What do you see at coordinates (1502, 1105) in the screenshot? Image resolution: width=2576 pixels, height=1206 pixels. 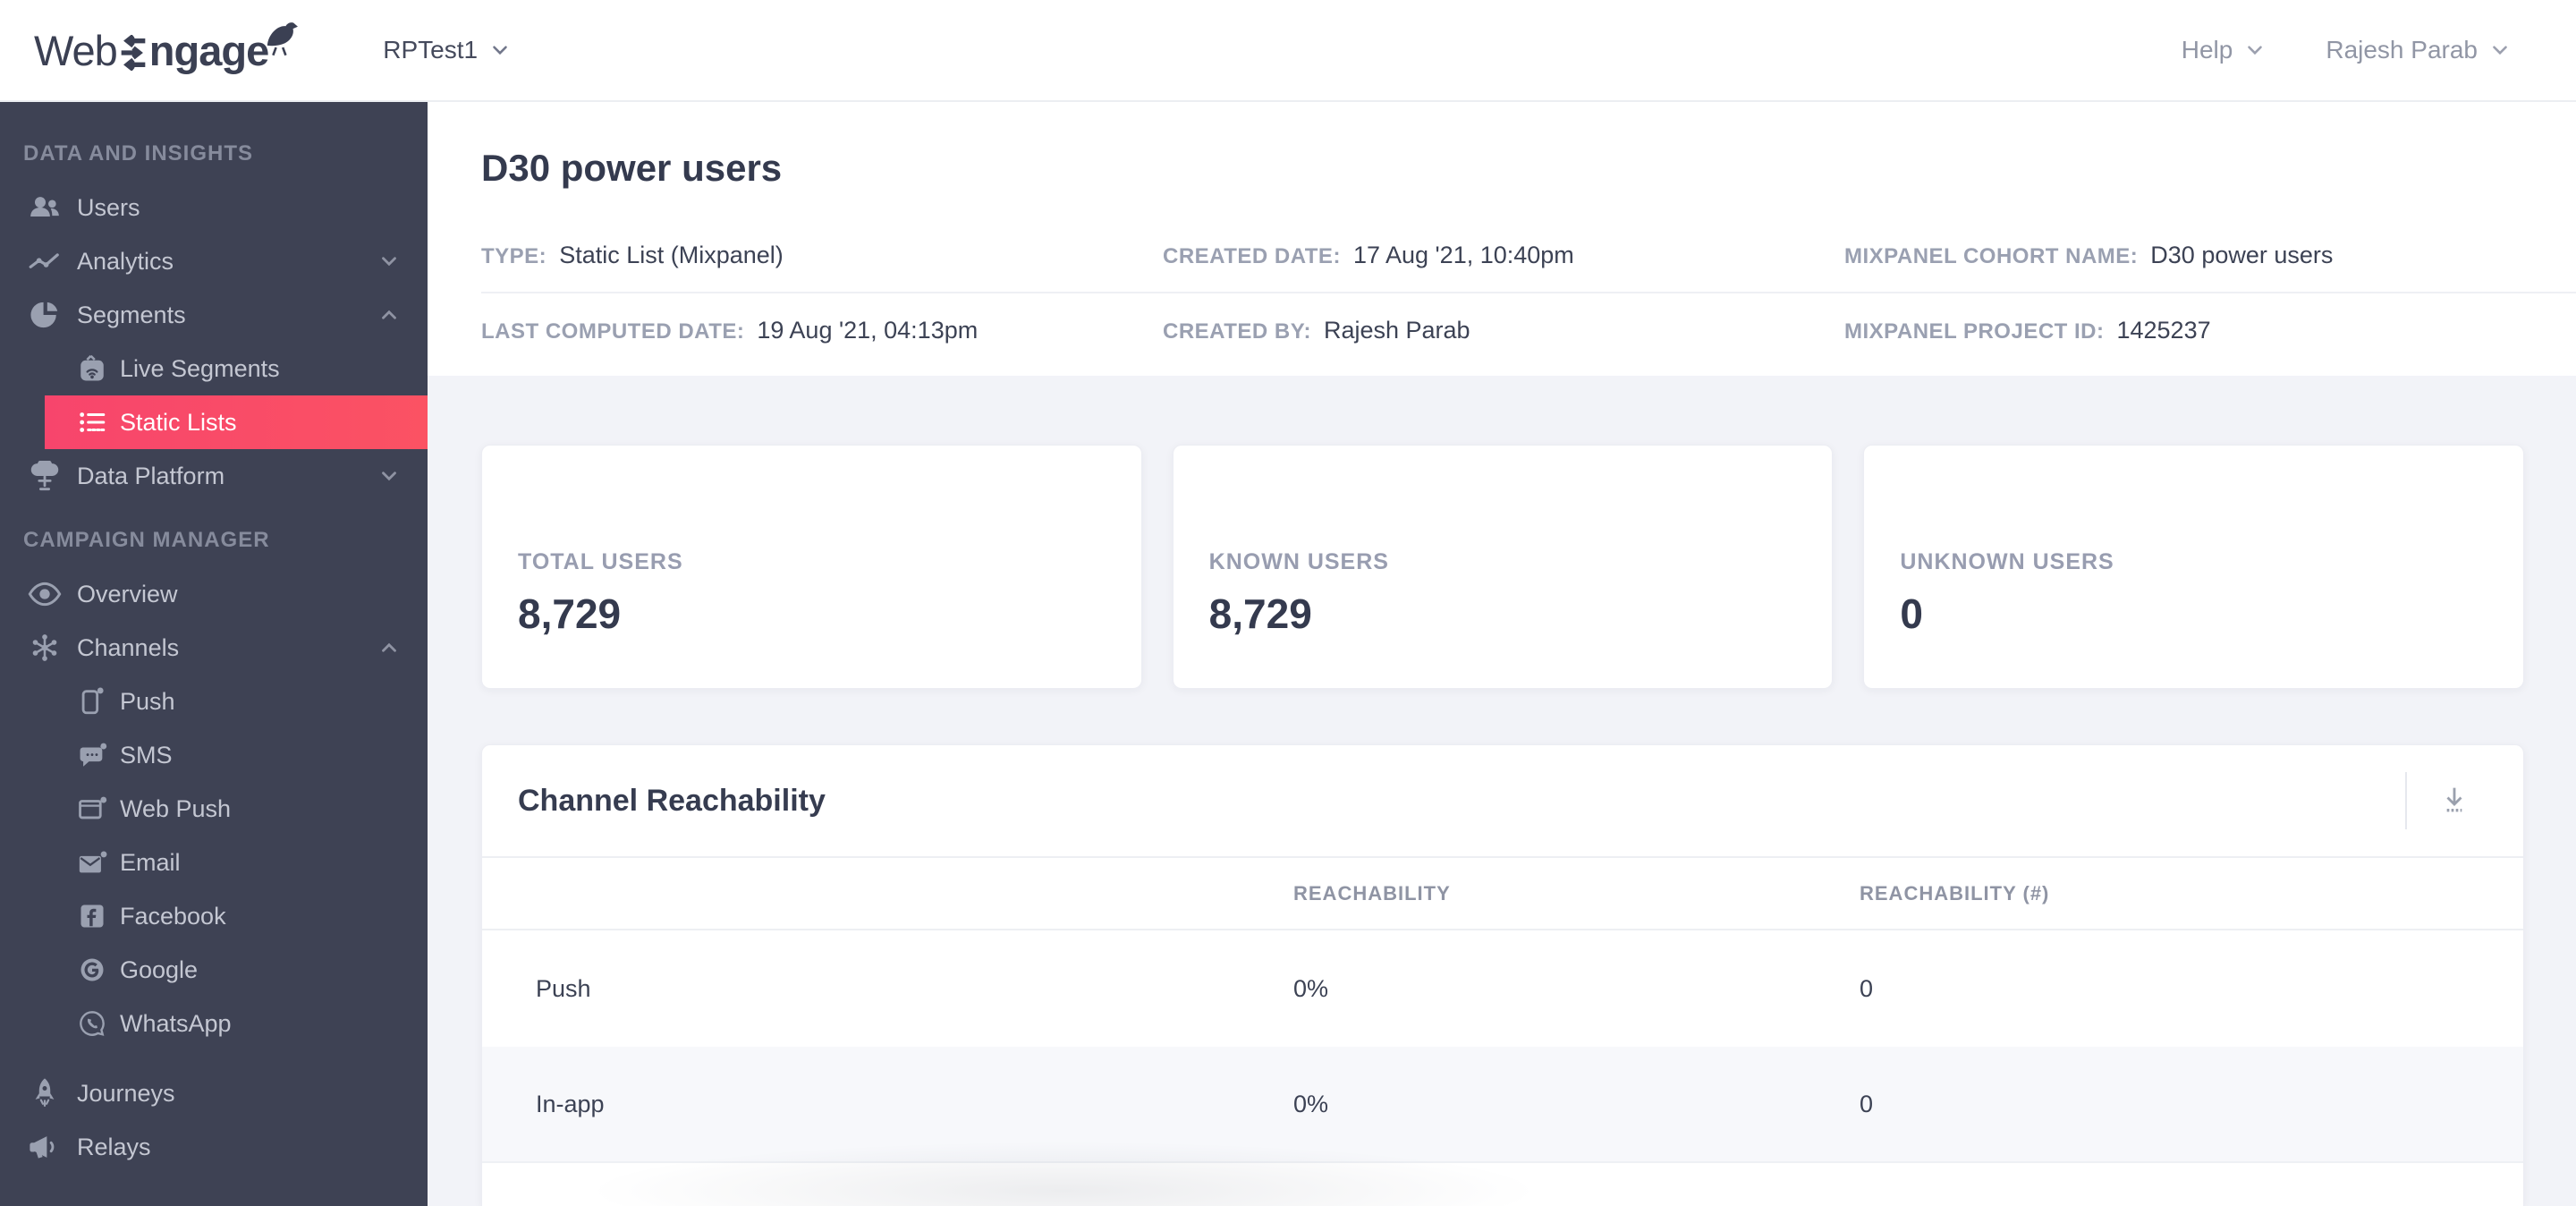 I see `table-row-in-app: In-app 0% 0` at bounding box center [1502, 1105].